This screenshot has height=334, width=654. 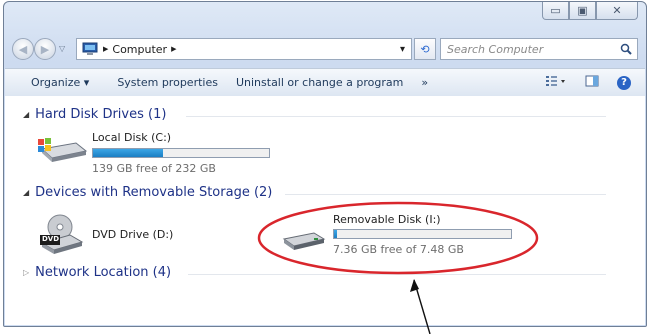 I want to click on removable-disk-usage-fill, so click(x=335, y=234).